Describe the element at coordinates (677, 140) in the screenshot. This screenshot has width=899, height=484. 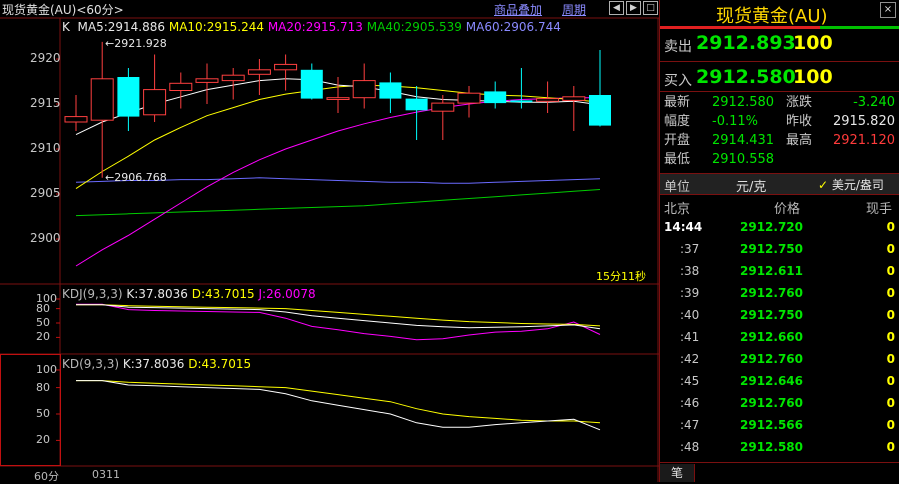
I see `stat-l1: 开盘` at that location.